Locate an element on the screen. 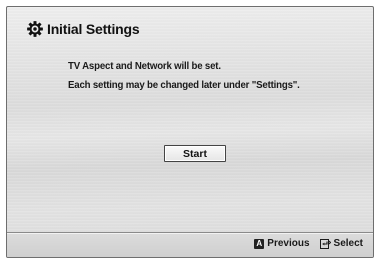 This screenshot has height=264, width=382. start-button: Start is located at coordinates (195, 153).